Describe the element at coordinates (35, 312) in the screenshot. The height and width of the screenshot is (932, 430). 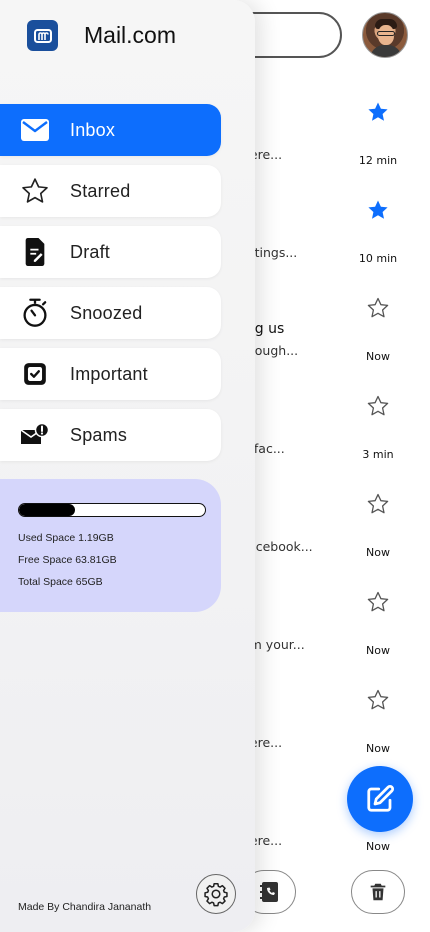
I see `stopwatch-icon` at that location.